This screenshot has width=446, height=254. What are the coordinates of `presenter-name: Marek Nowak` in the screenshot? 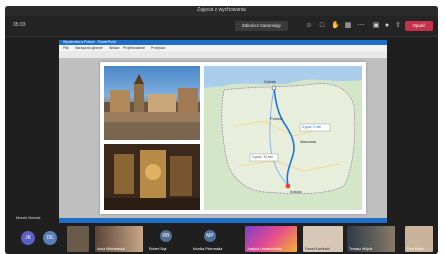 It's located at (28, 217).